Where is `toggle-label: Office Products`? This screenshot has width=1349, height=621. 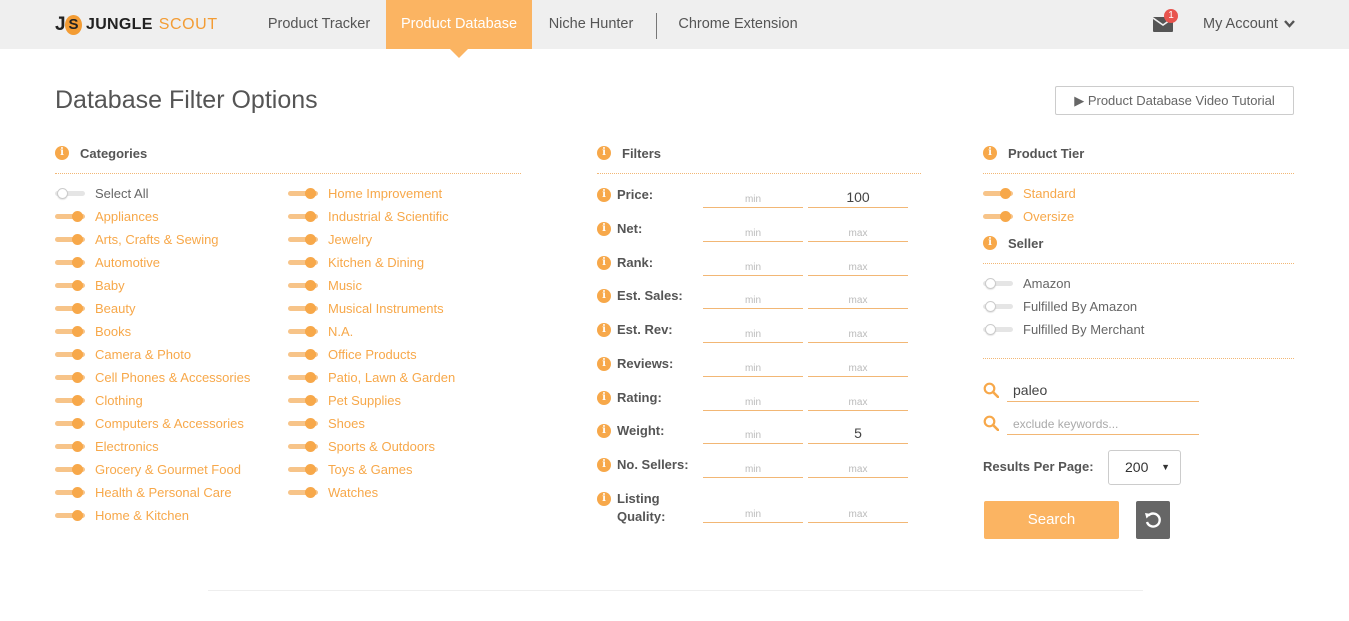
toggle-label: Office Products is located at coordinates (372, 354).